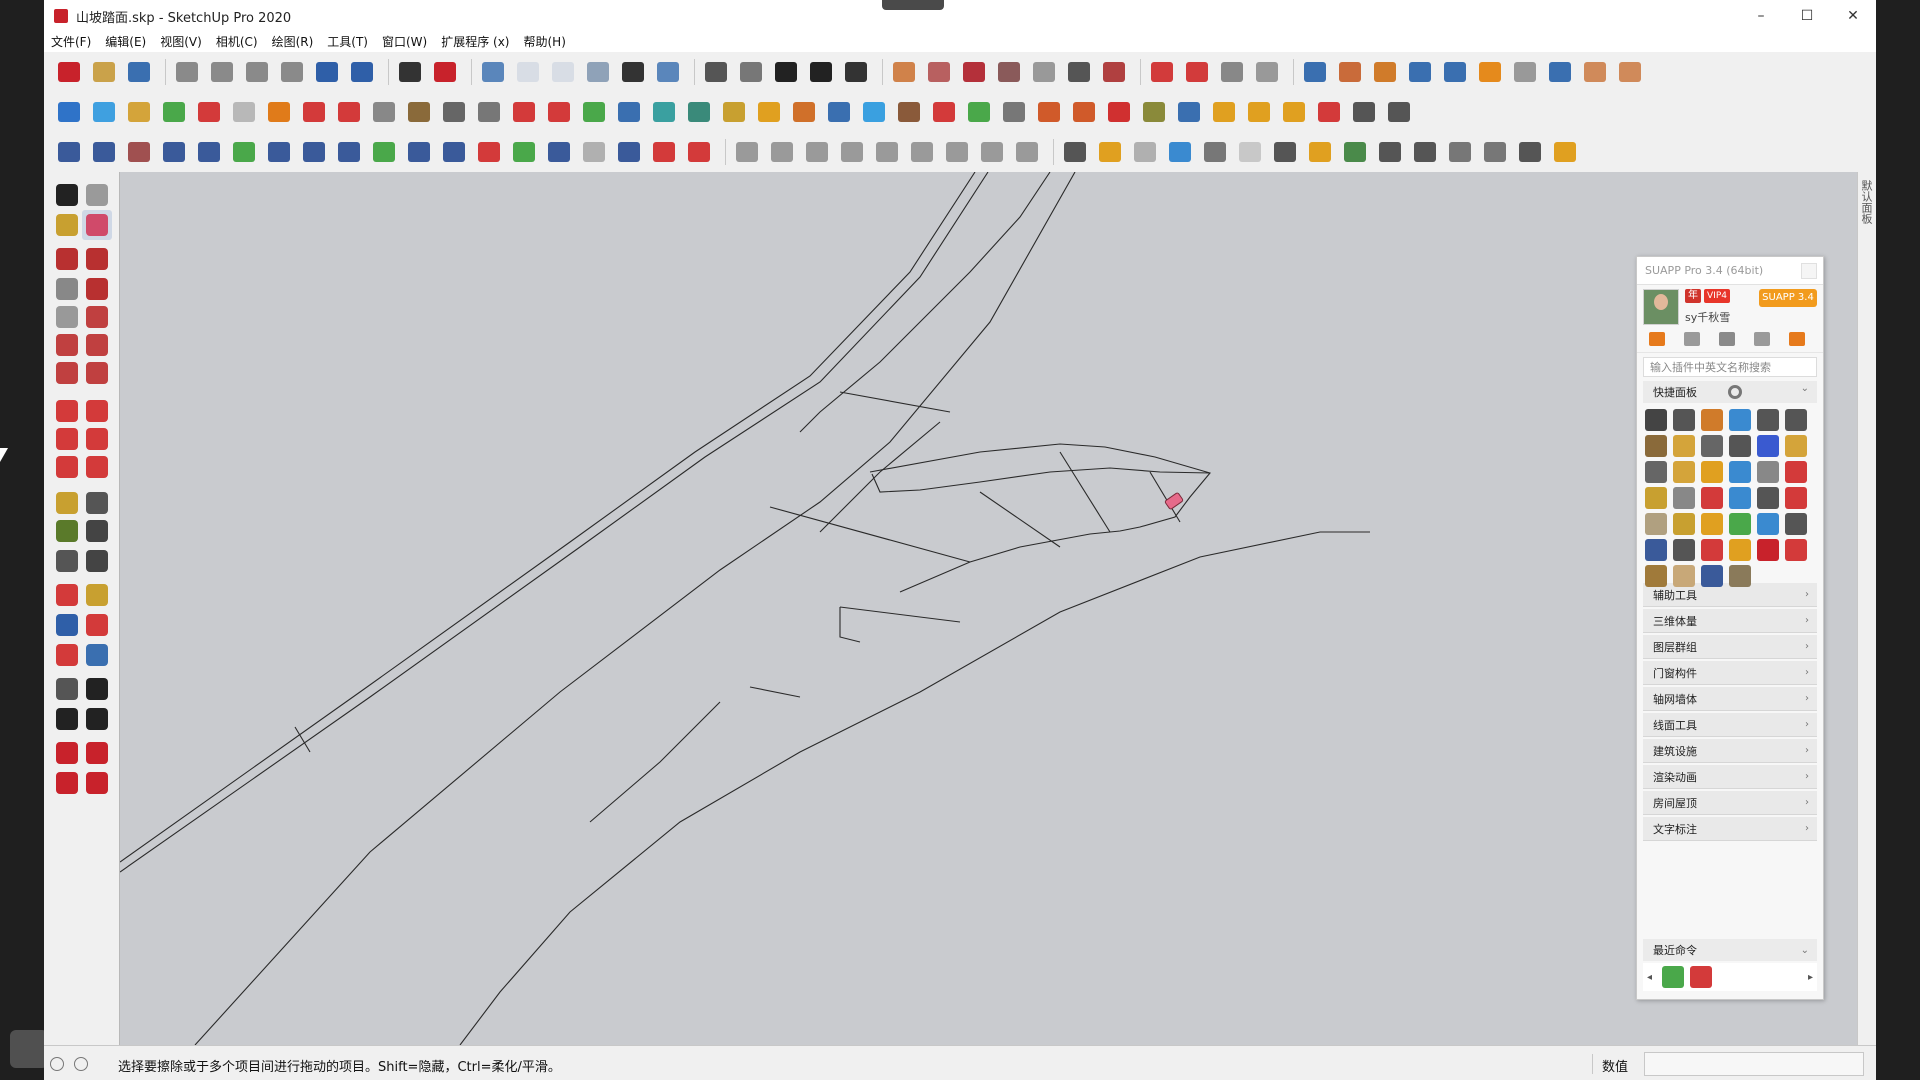  Describe the element at coordinates (1788, 298) in the screenshot. I see `suapp-version-badge: SUAPP 3.4` at that location.